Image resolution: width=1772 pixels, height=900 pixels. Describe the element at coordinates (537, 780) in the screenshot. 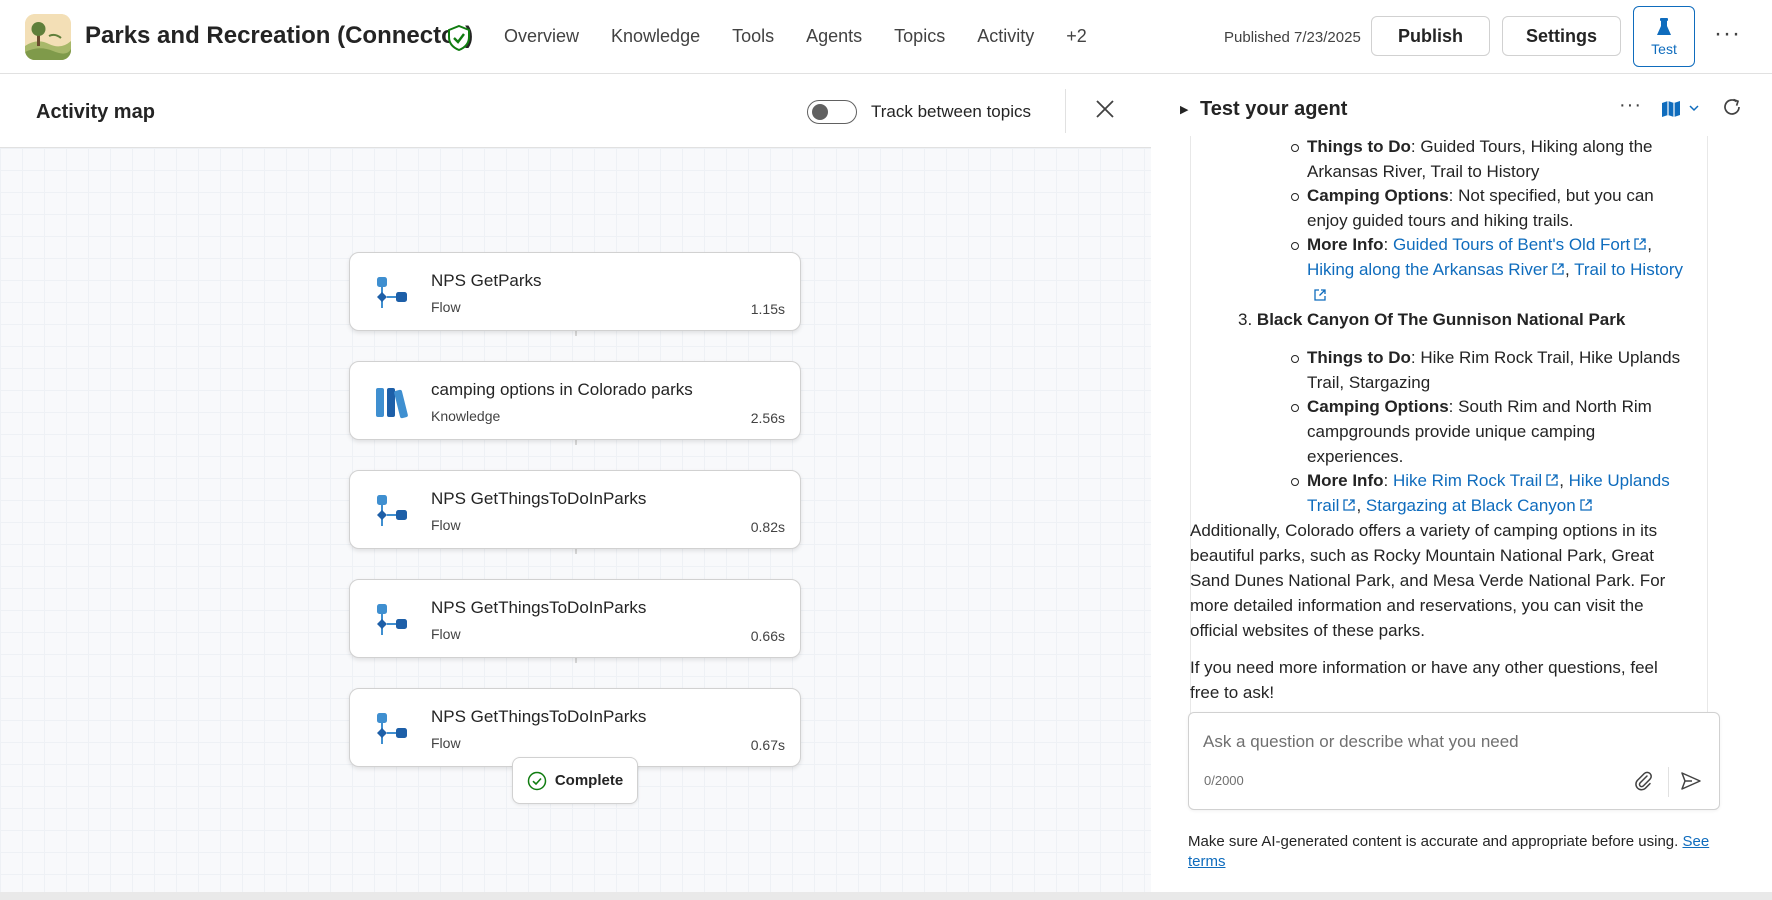

I see `check-circle-icon` at that location.